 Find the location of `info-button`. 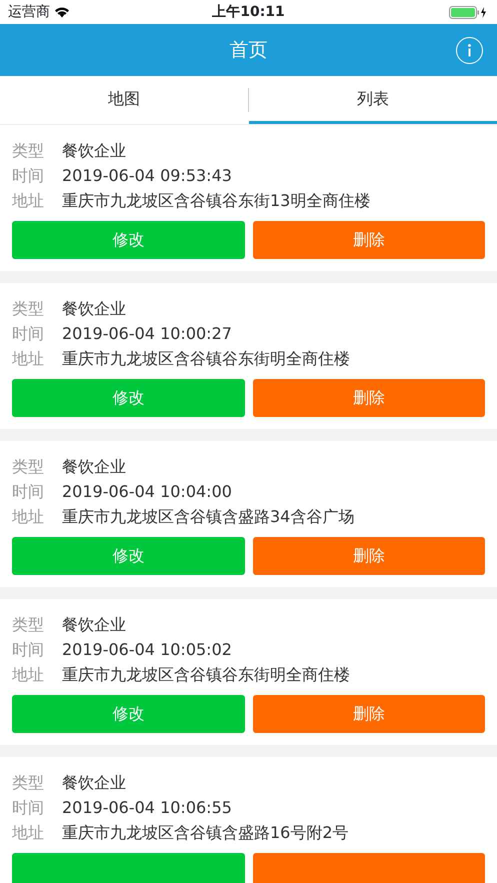

info-button is located at coordinates (469, 50).